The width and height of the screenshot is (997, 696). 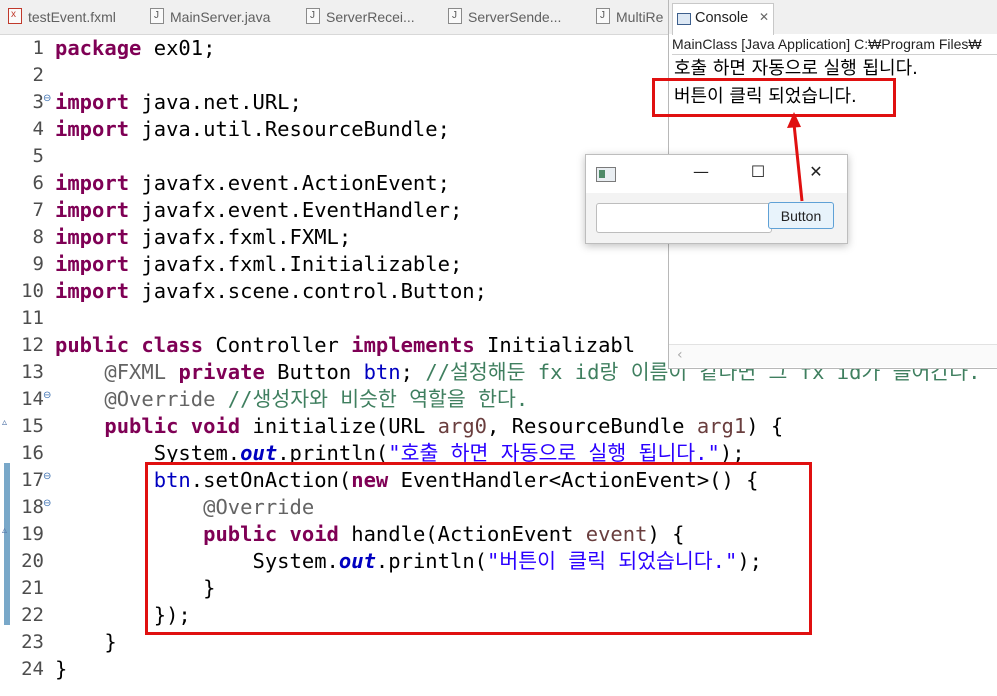 What do you see at coordinates (32, 318) in the screenshot?
I see `line-number: 11` at bounding box center [32, 318].